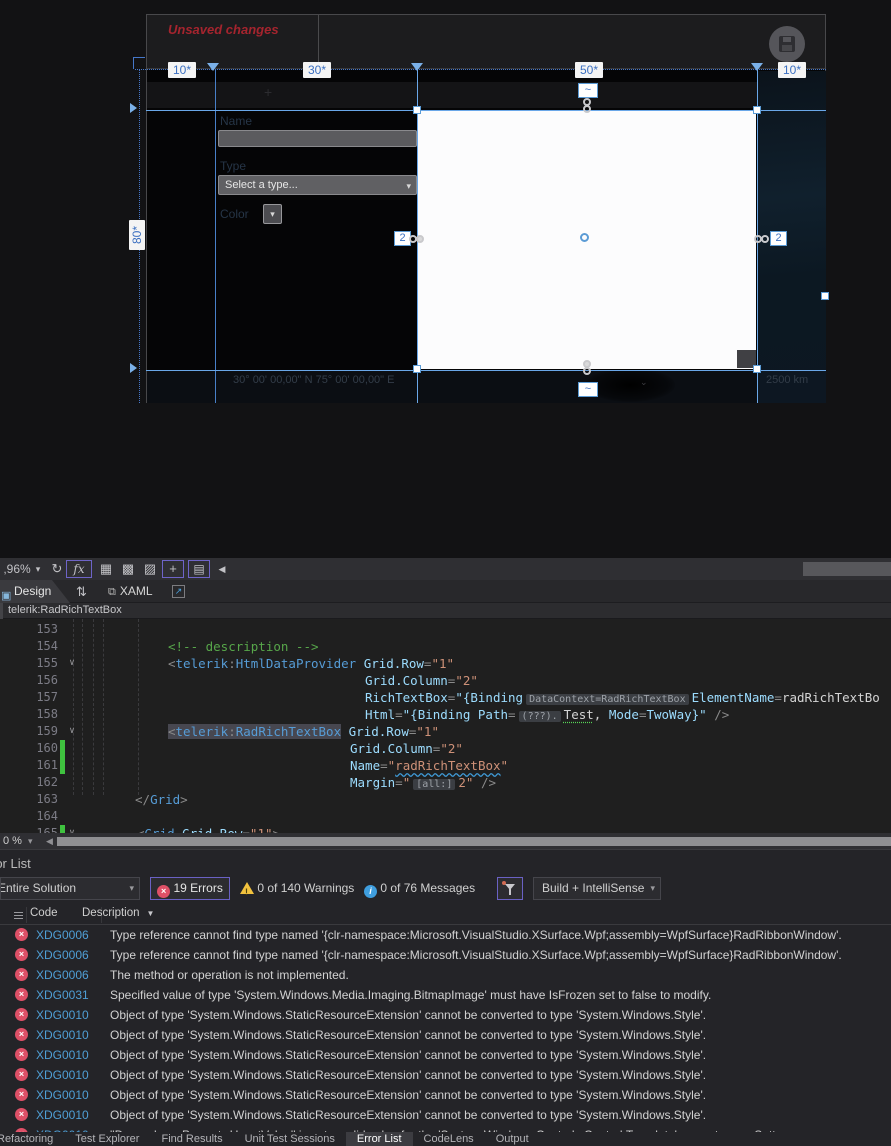 Image resolution: width=891 pixels, height=1146 pixels. Describe the element at coordinates (792, 70) in the screenshot. I see `column-size-chip-4: 10*` at that location.